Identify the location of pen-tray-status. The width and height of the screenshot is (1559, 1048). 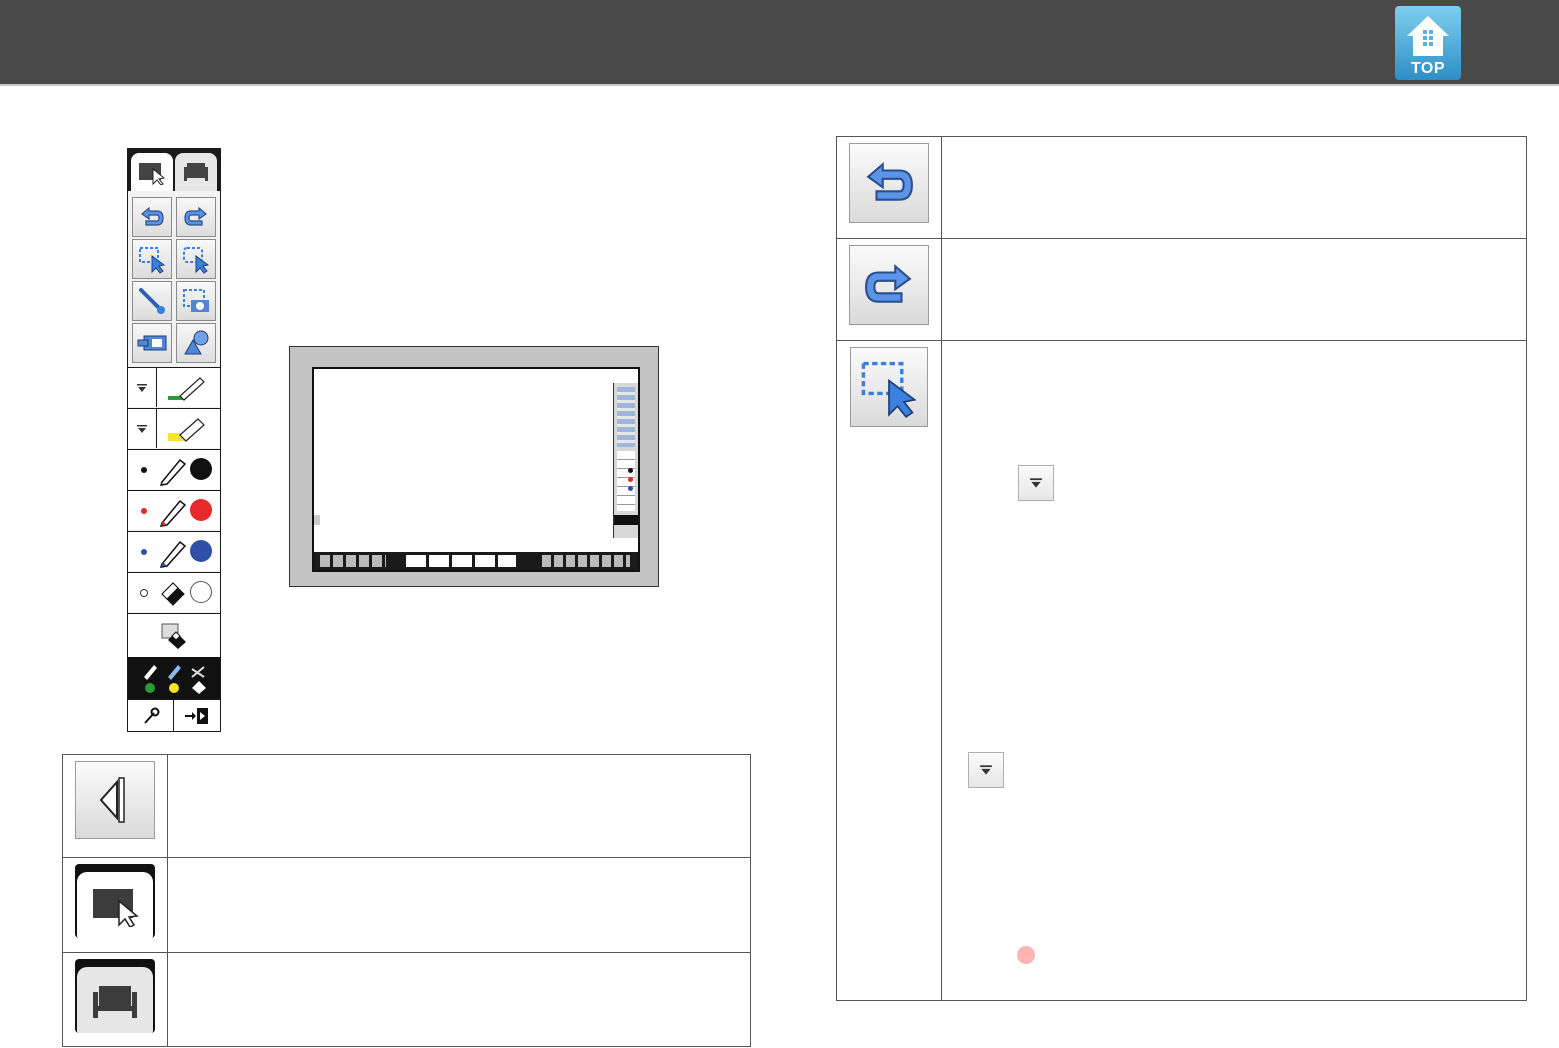
(174, 678).